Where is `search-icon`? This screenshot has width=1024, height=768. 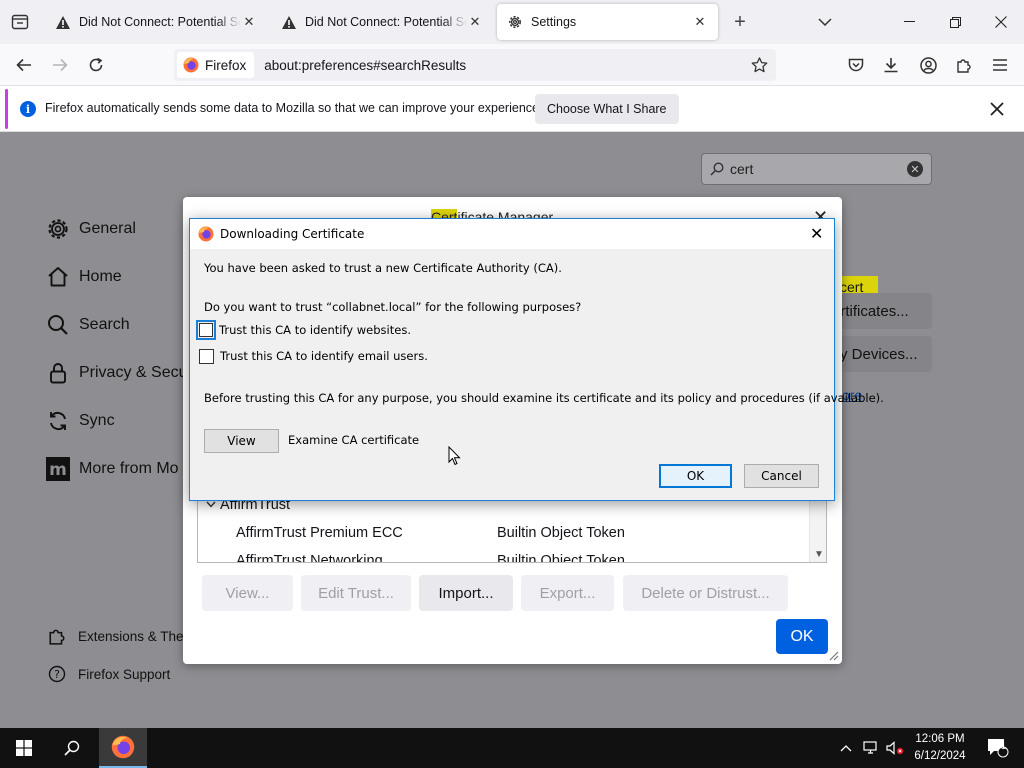 search-icon is located at coordinates (72, 748).